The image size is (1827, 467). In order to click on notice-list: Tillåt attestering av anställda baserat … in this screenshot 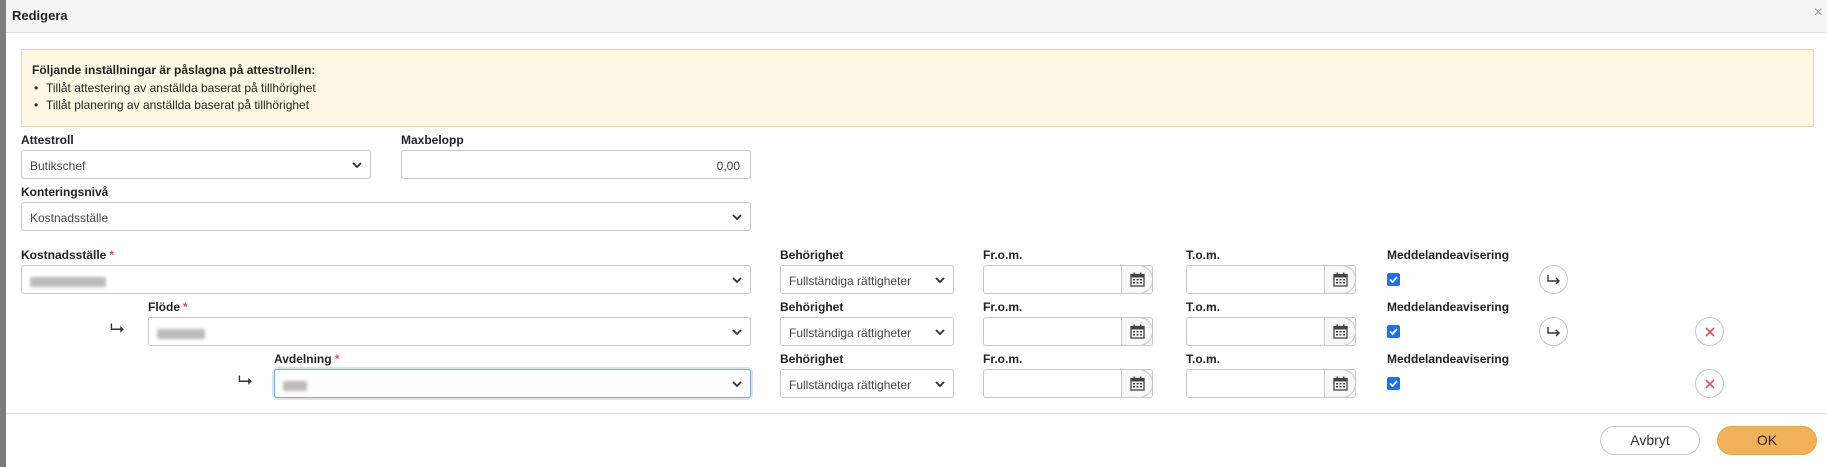, I will do `click(174, 97)`.